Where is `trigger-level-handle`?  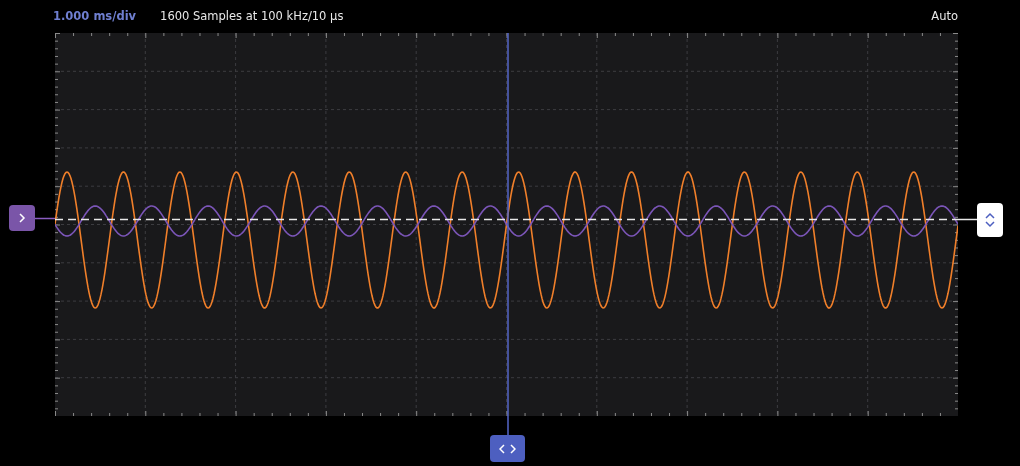
trigger-level-handle is located at coordinates (990, 220).